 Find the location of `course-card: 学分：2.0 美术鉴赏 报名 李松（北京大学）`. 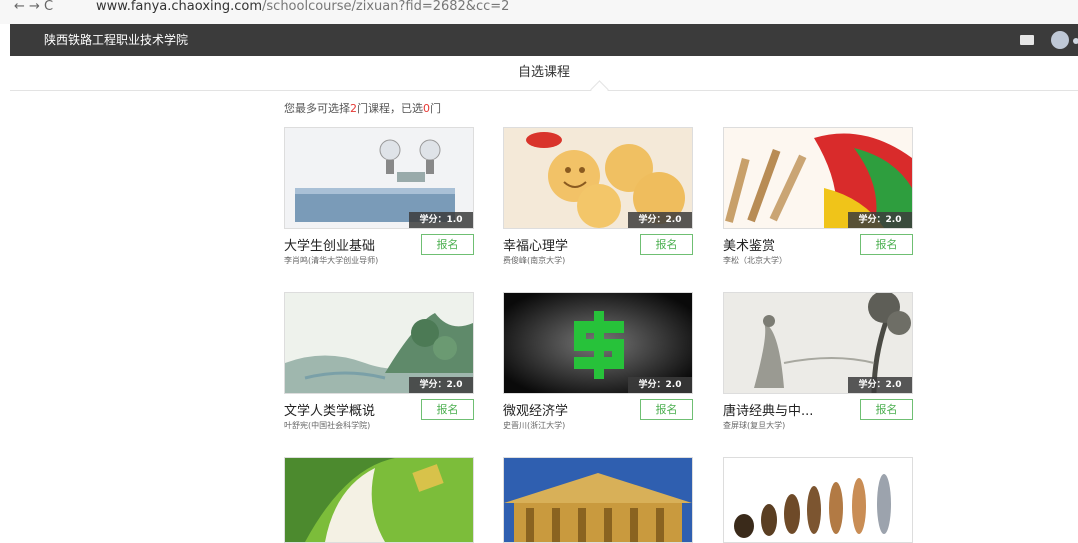

course-card: 学分：2.0 美术鉴赏 报名 李松（北京大学） is located at coordinates (818, 196).